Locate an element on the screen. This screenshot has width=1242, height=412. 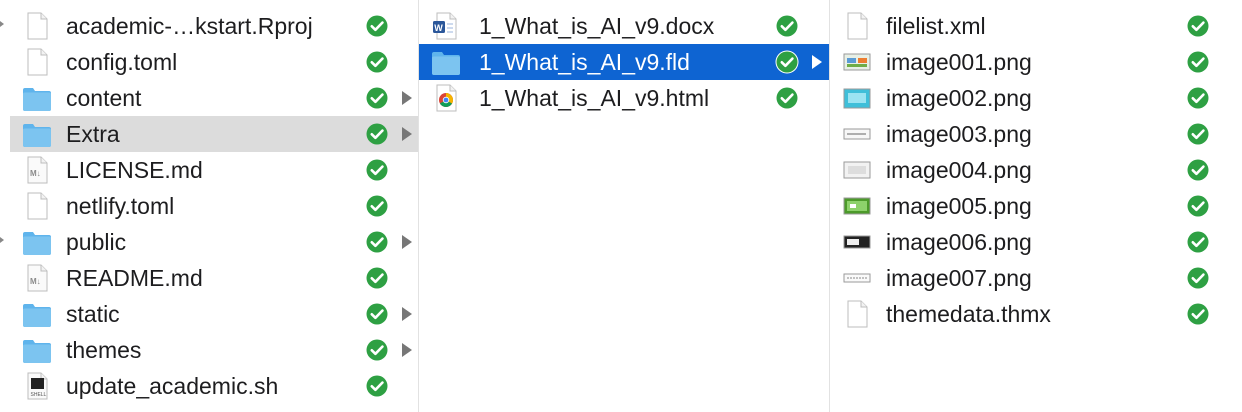
file-row: 1_What_is_AI_v9.html is located at coordinates (624, 98).